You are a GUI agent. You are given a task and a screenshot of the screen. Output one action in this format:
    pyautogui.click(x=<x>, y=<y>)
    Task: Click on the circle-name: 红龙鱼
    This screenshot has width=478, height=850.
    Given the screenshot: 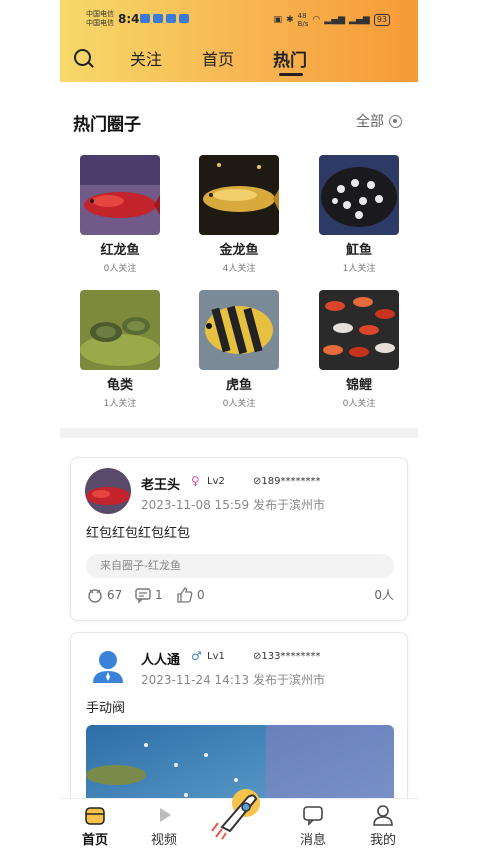 What is the action you would take?
    pyautogui.click(x=120, y=250)
    